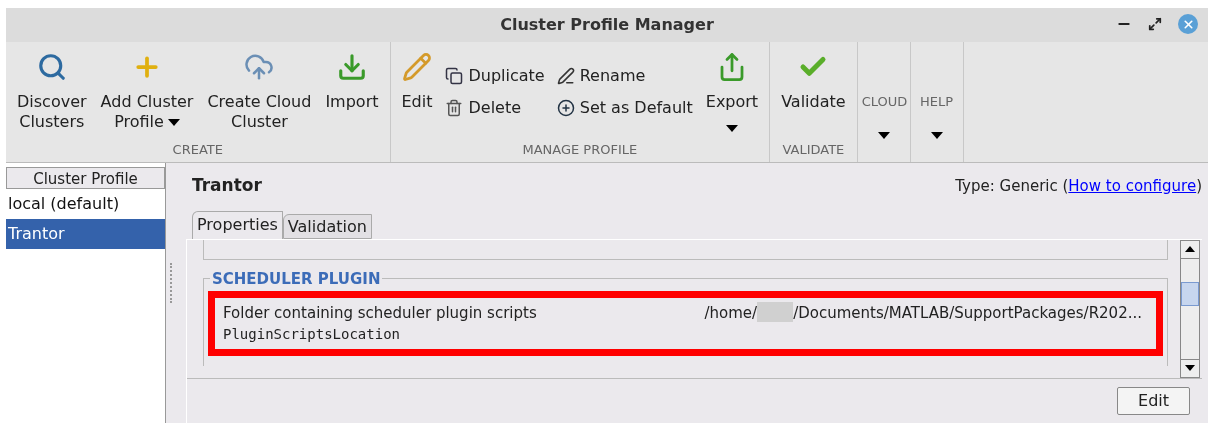 The width and height of the screenshot is (1214, 423). I want to click on toolbar-button: Set as Default, so click(624, 108).